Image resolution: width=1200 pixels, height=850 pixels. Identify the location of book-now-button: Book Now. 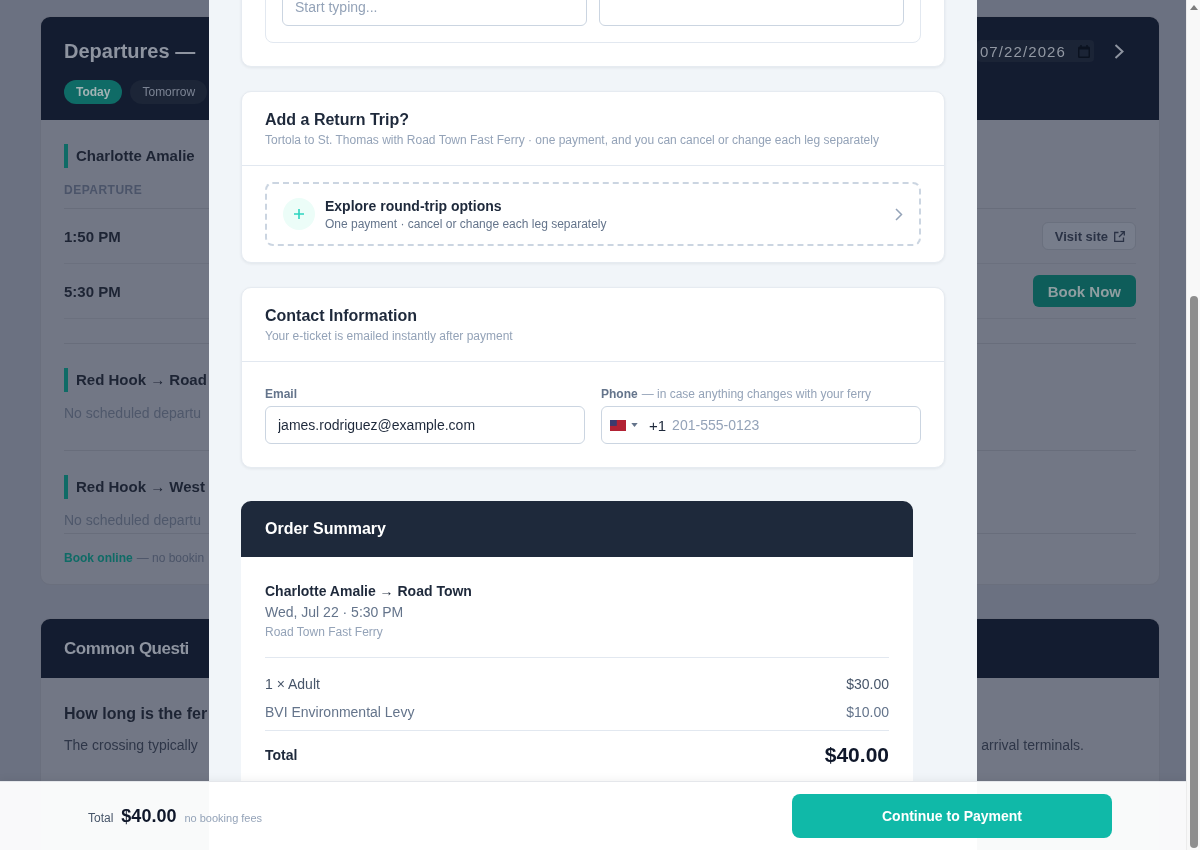
(1084, 291).